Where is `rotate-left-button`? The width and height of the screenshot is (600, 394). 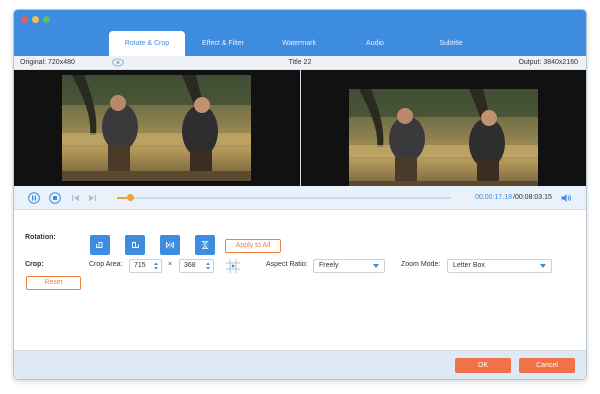
rotate-left-button is located at coordinates (100, 245).